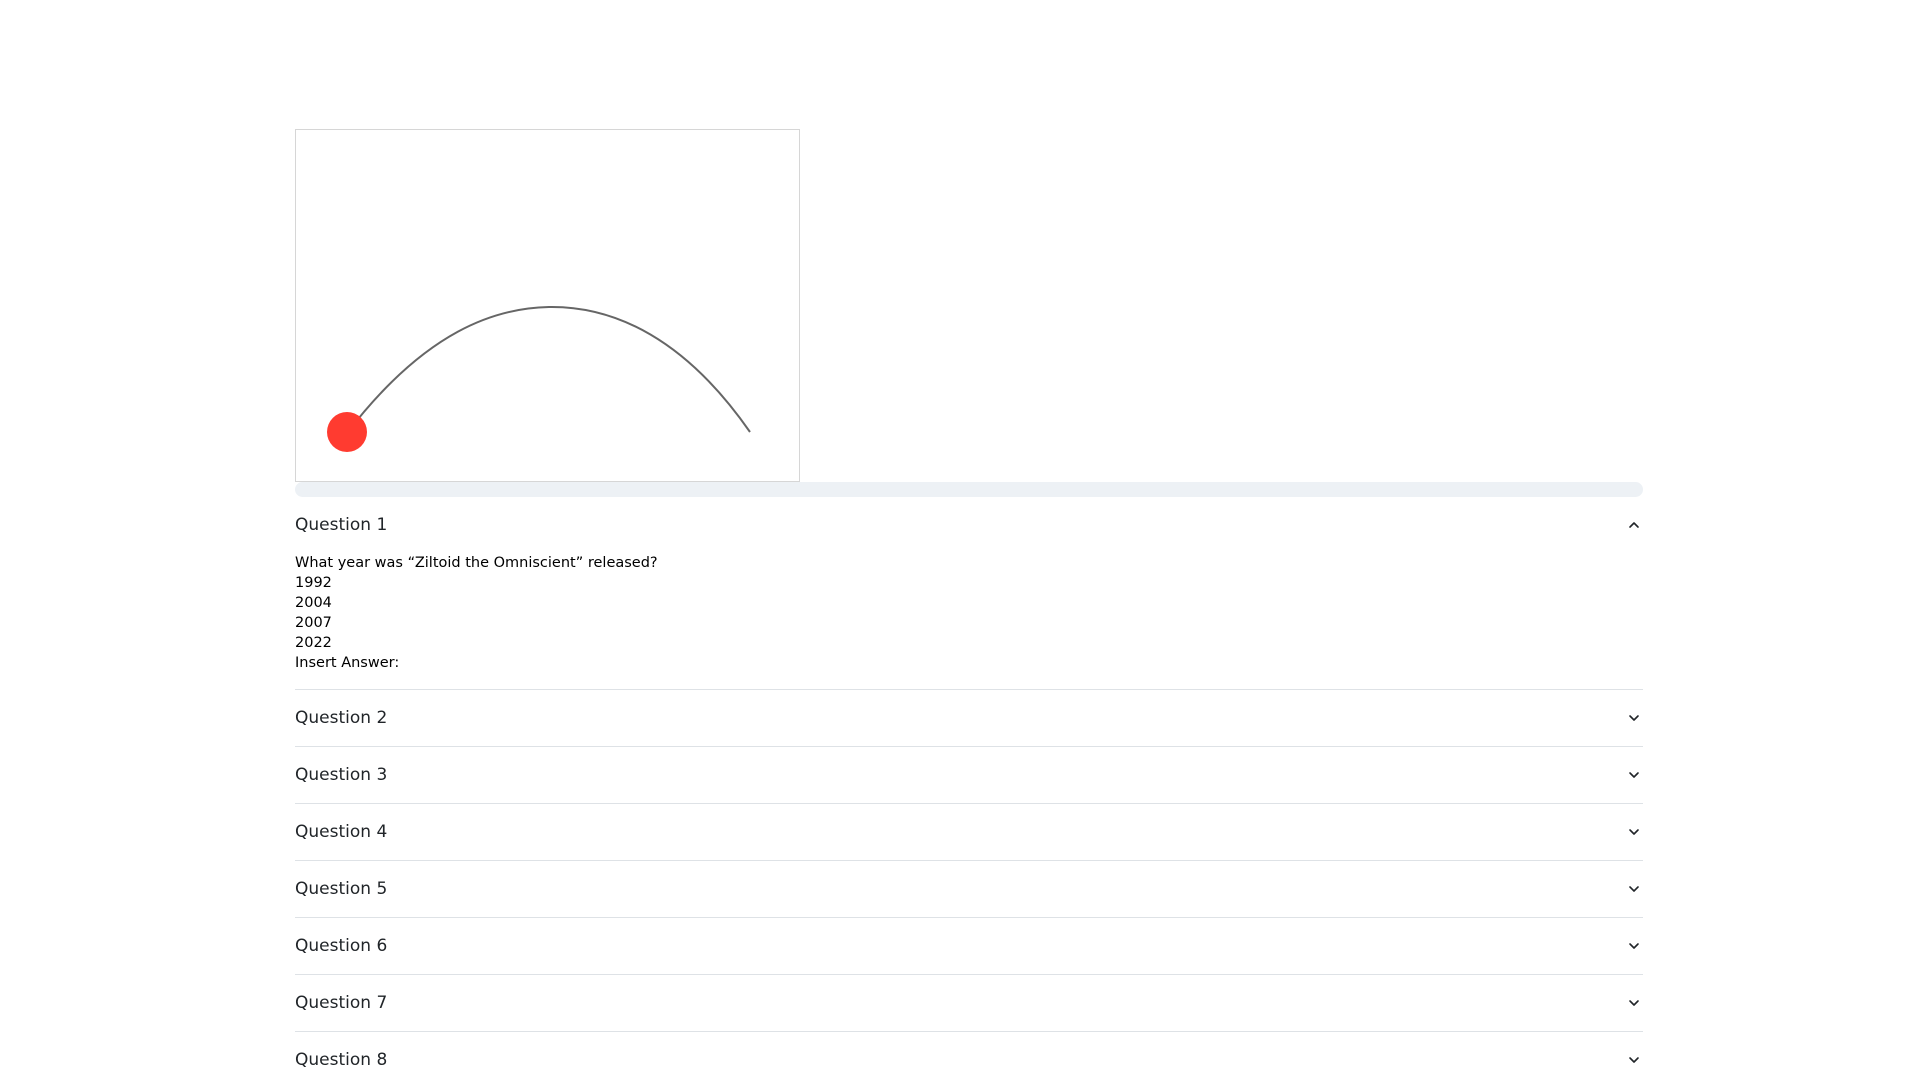  I want to click on question-item-4: Question 4, so click(969, 832).